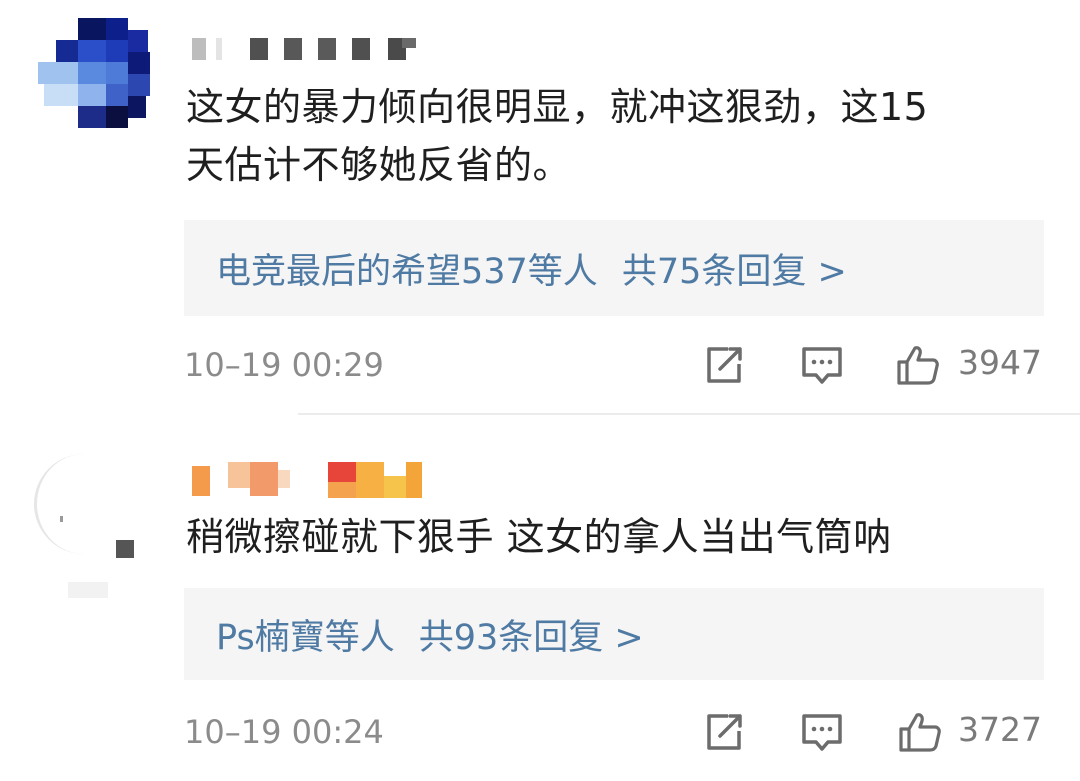  What do you see at coordinates (614, 732) in the screenshot?
I see `comment-footer: 10–19 00:24 3727` at bounding box center [614, 732].